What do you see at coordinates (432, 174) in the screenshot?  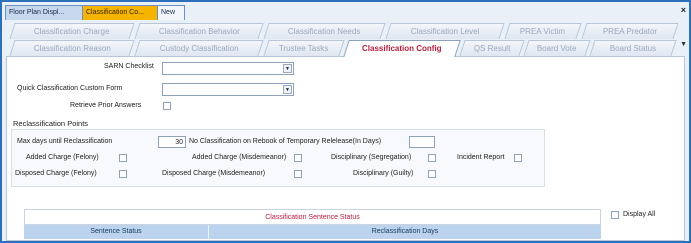 I see `disciplinary-guilty-checkbox` at bounding box center [432, 174].